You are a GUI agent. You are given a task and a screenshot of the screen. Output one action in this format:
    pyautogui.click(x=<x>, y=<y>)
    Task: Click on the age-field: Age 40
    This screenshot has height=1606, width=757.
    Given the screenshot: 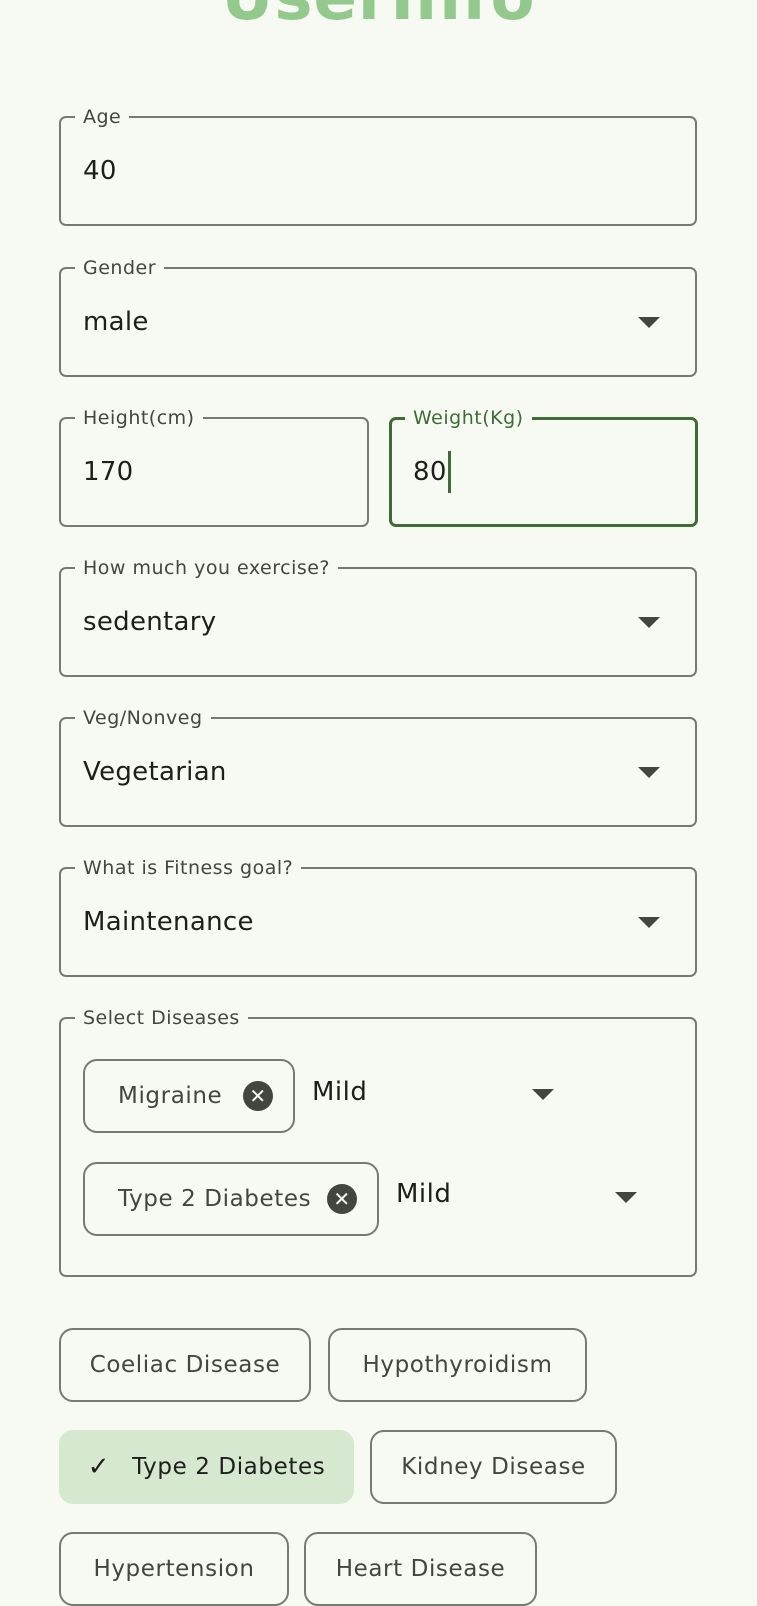 What is the action you would take?
    pyautogui.click(x=378, y=165)
    